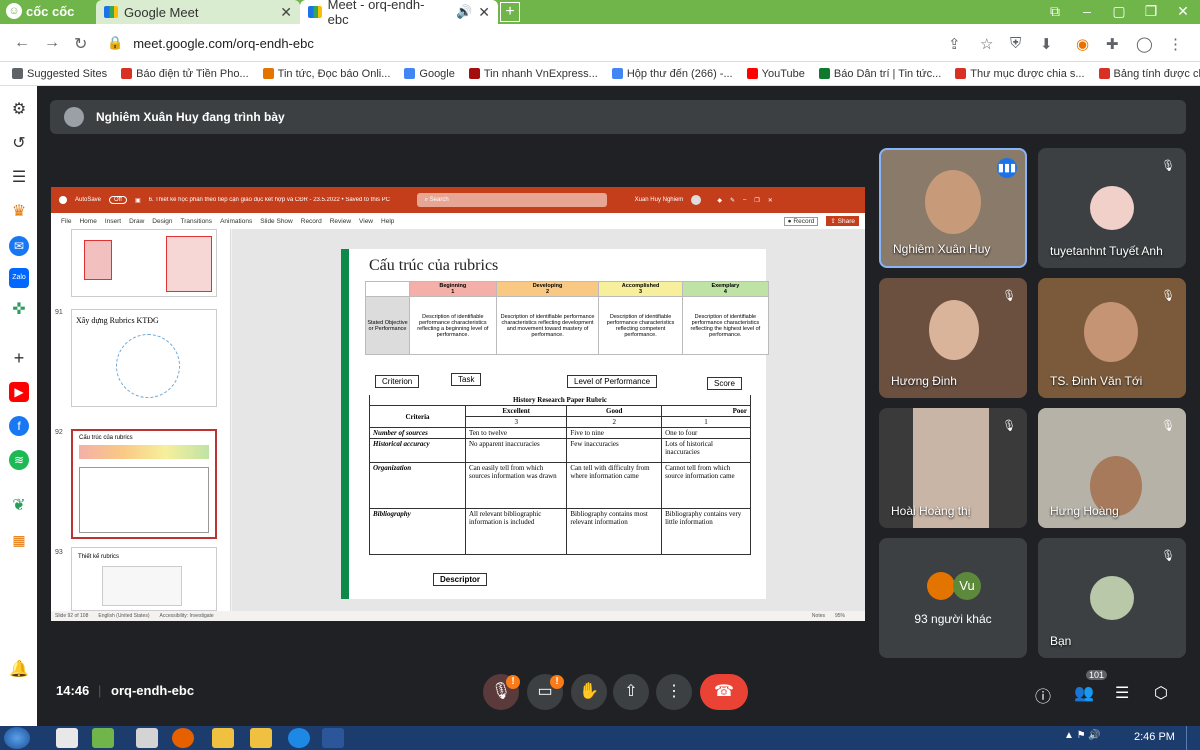 The width and height of the screenshot is (1200, 750). Describe the element at coordinates (842, 221) in the screenshot. I see `ppt-share-button: ⇪ Share` at that location.